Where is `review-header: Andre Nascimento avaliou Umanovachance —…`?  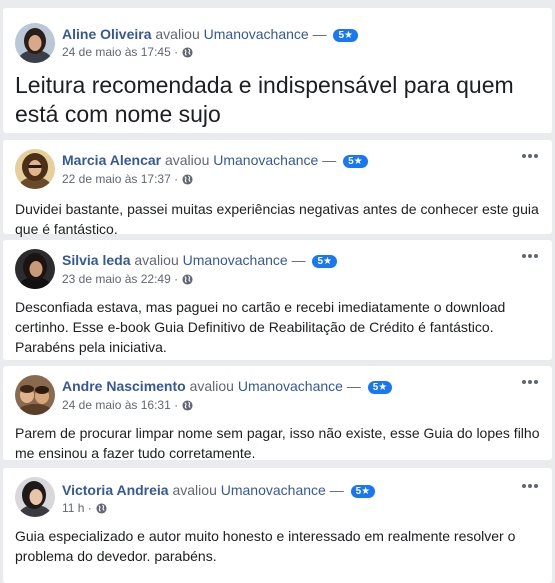
review-header: Andre Nascimento avaliou Umanovachance —… is located at coordinates (227, 386).